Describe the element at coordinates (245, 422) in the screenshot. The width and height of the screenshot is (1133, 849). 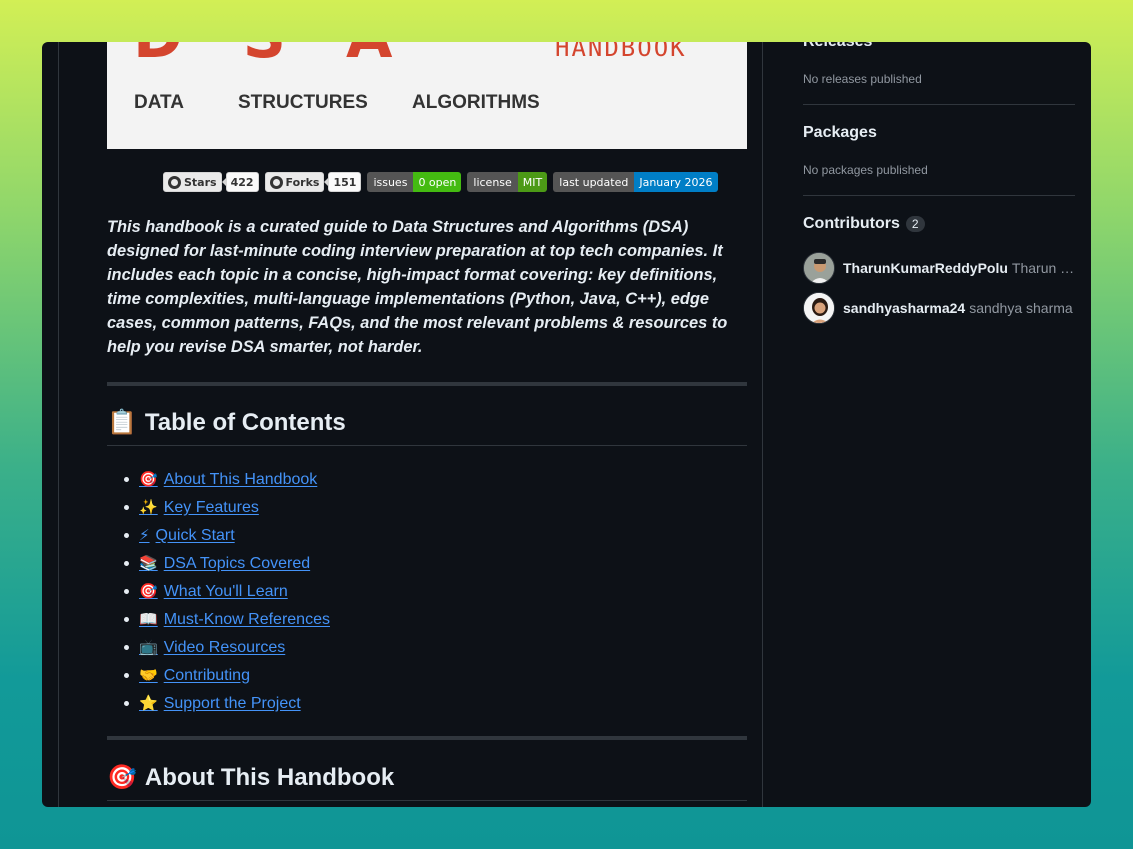
I see `toc-heading-text: Table of Contents` at that location.